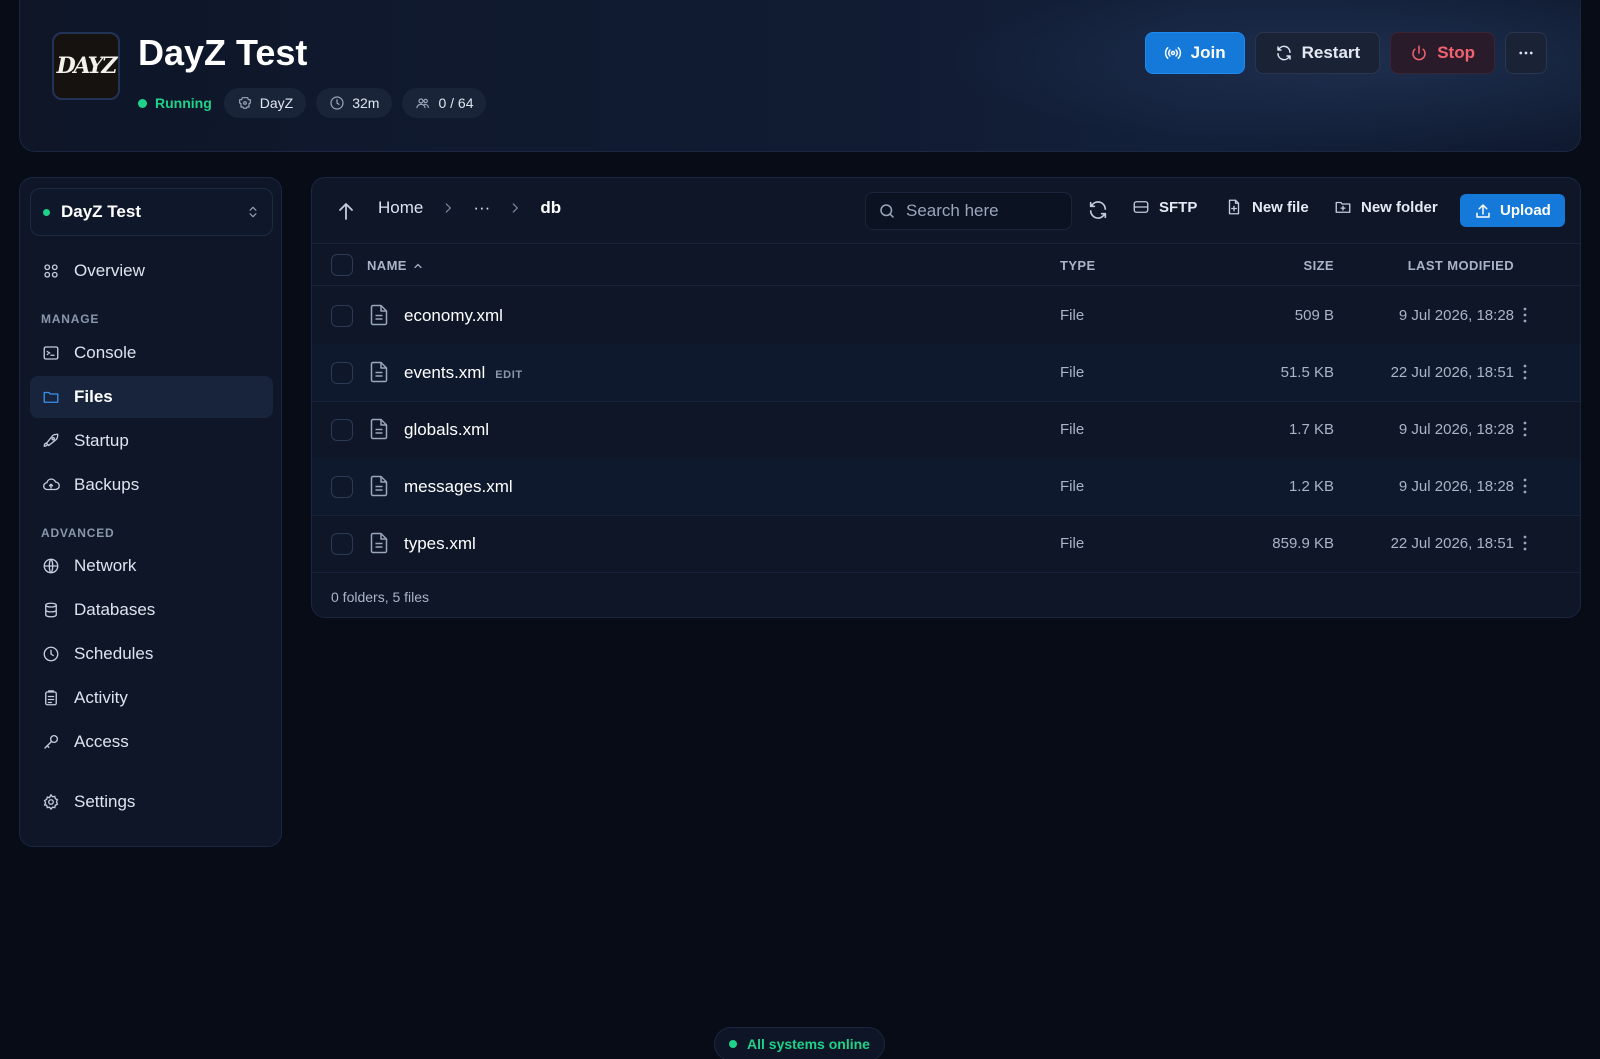 The height and width of the screenshot is (1059, 1600). I want to click on file-summary: 0 folders, 5 files, so click(380, 597).